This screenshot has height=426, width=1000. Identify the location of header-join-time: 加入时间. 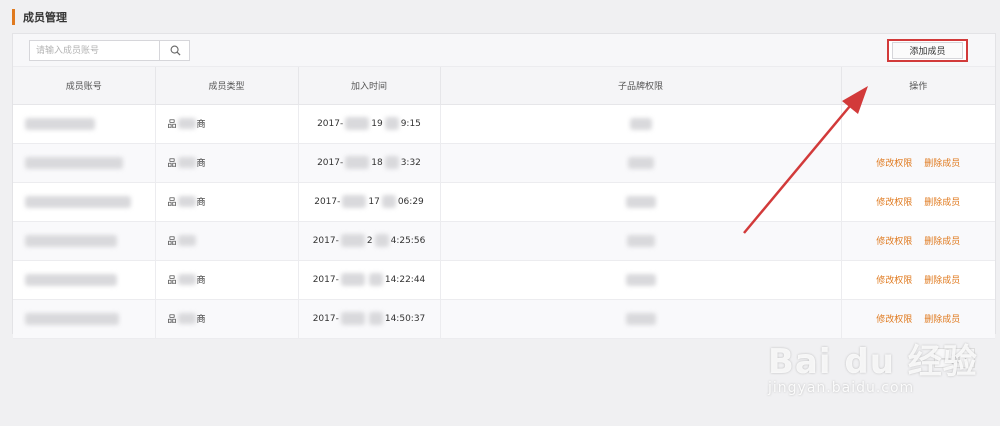
(369, 86).